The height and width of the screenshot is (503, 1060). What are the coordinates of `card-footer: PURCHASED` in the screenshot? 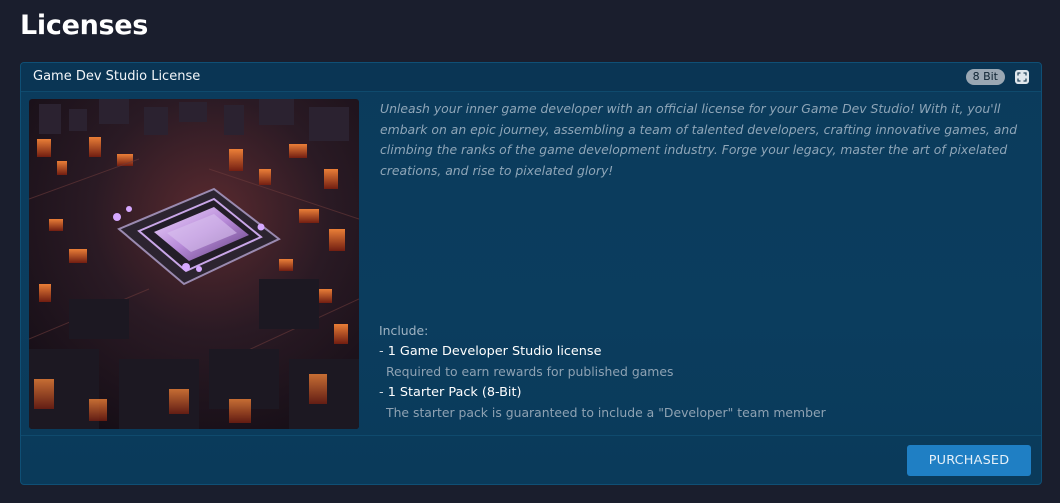 It's located at (531, 459).